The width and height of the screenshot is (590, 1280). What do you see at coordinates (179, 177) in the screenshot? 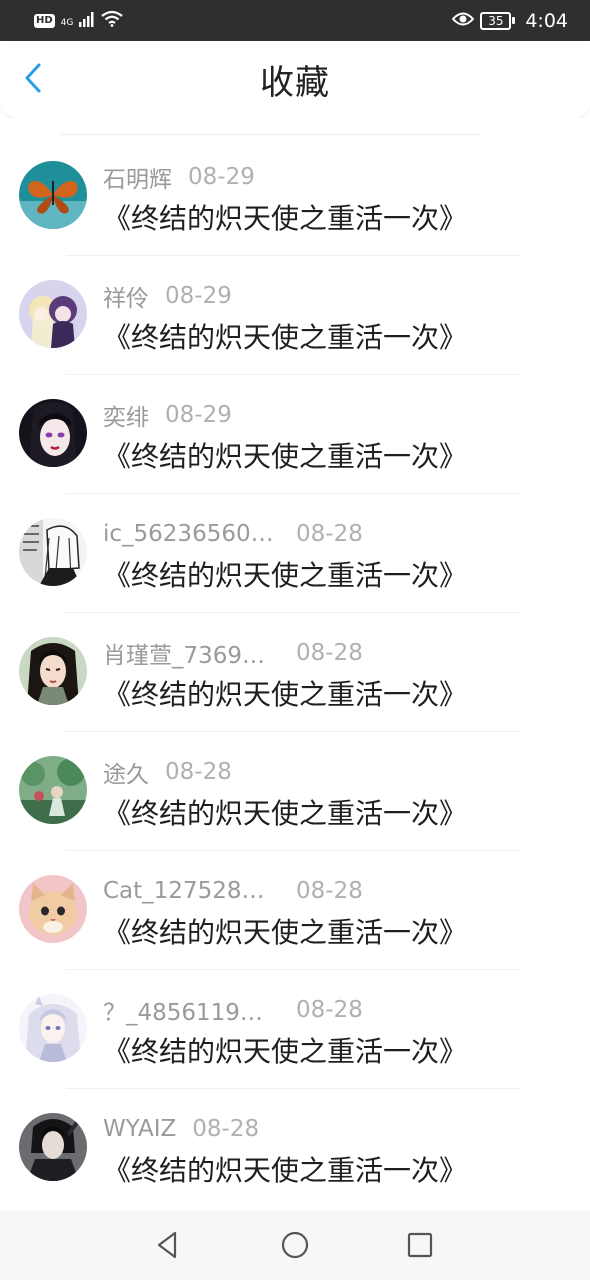
I see `item-meta: 石明辉 08-29` at bounding box center [179, 177].